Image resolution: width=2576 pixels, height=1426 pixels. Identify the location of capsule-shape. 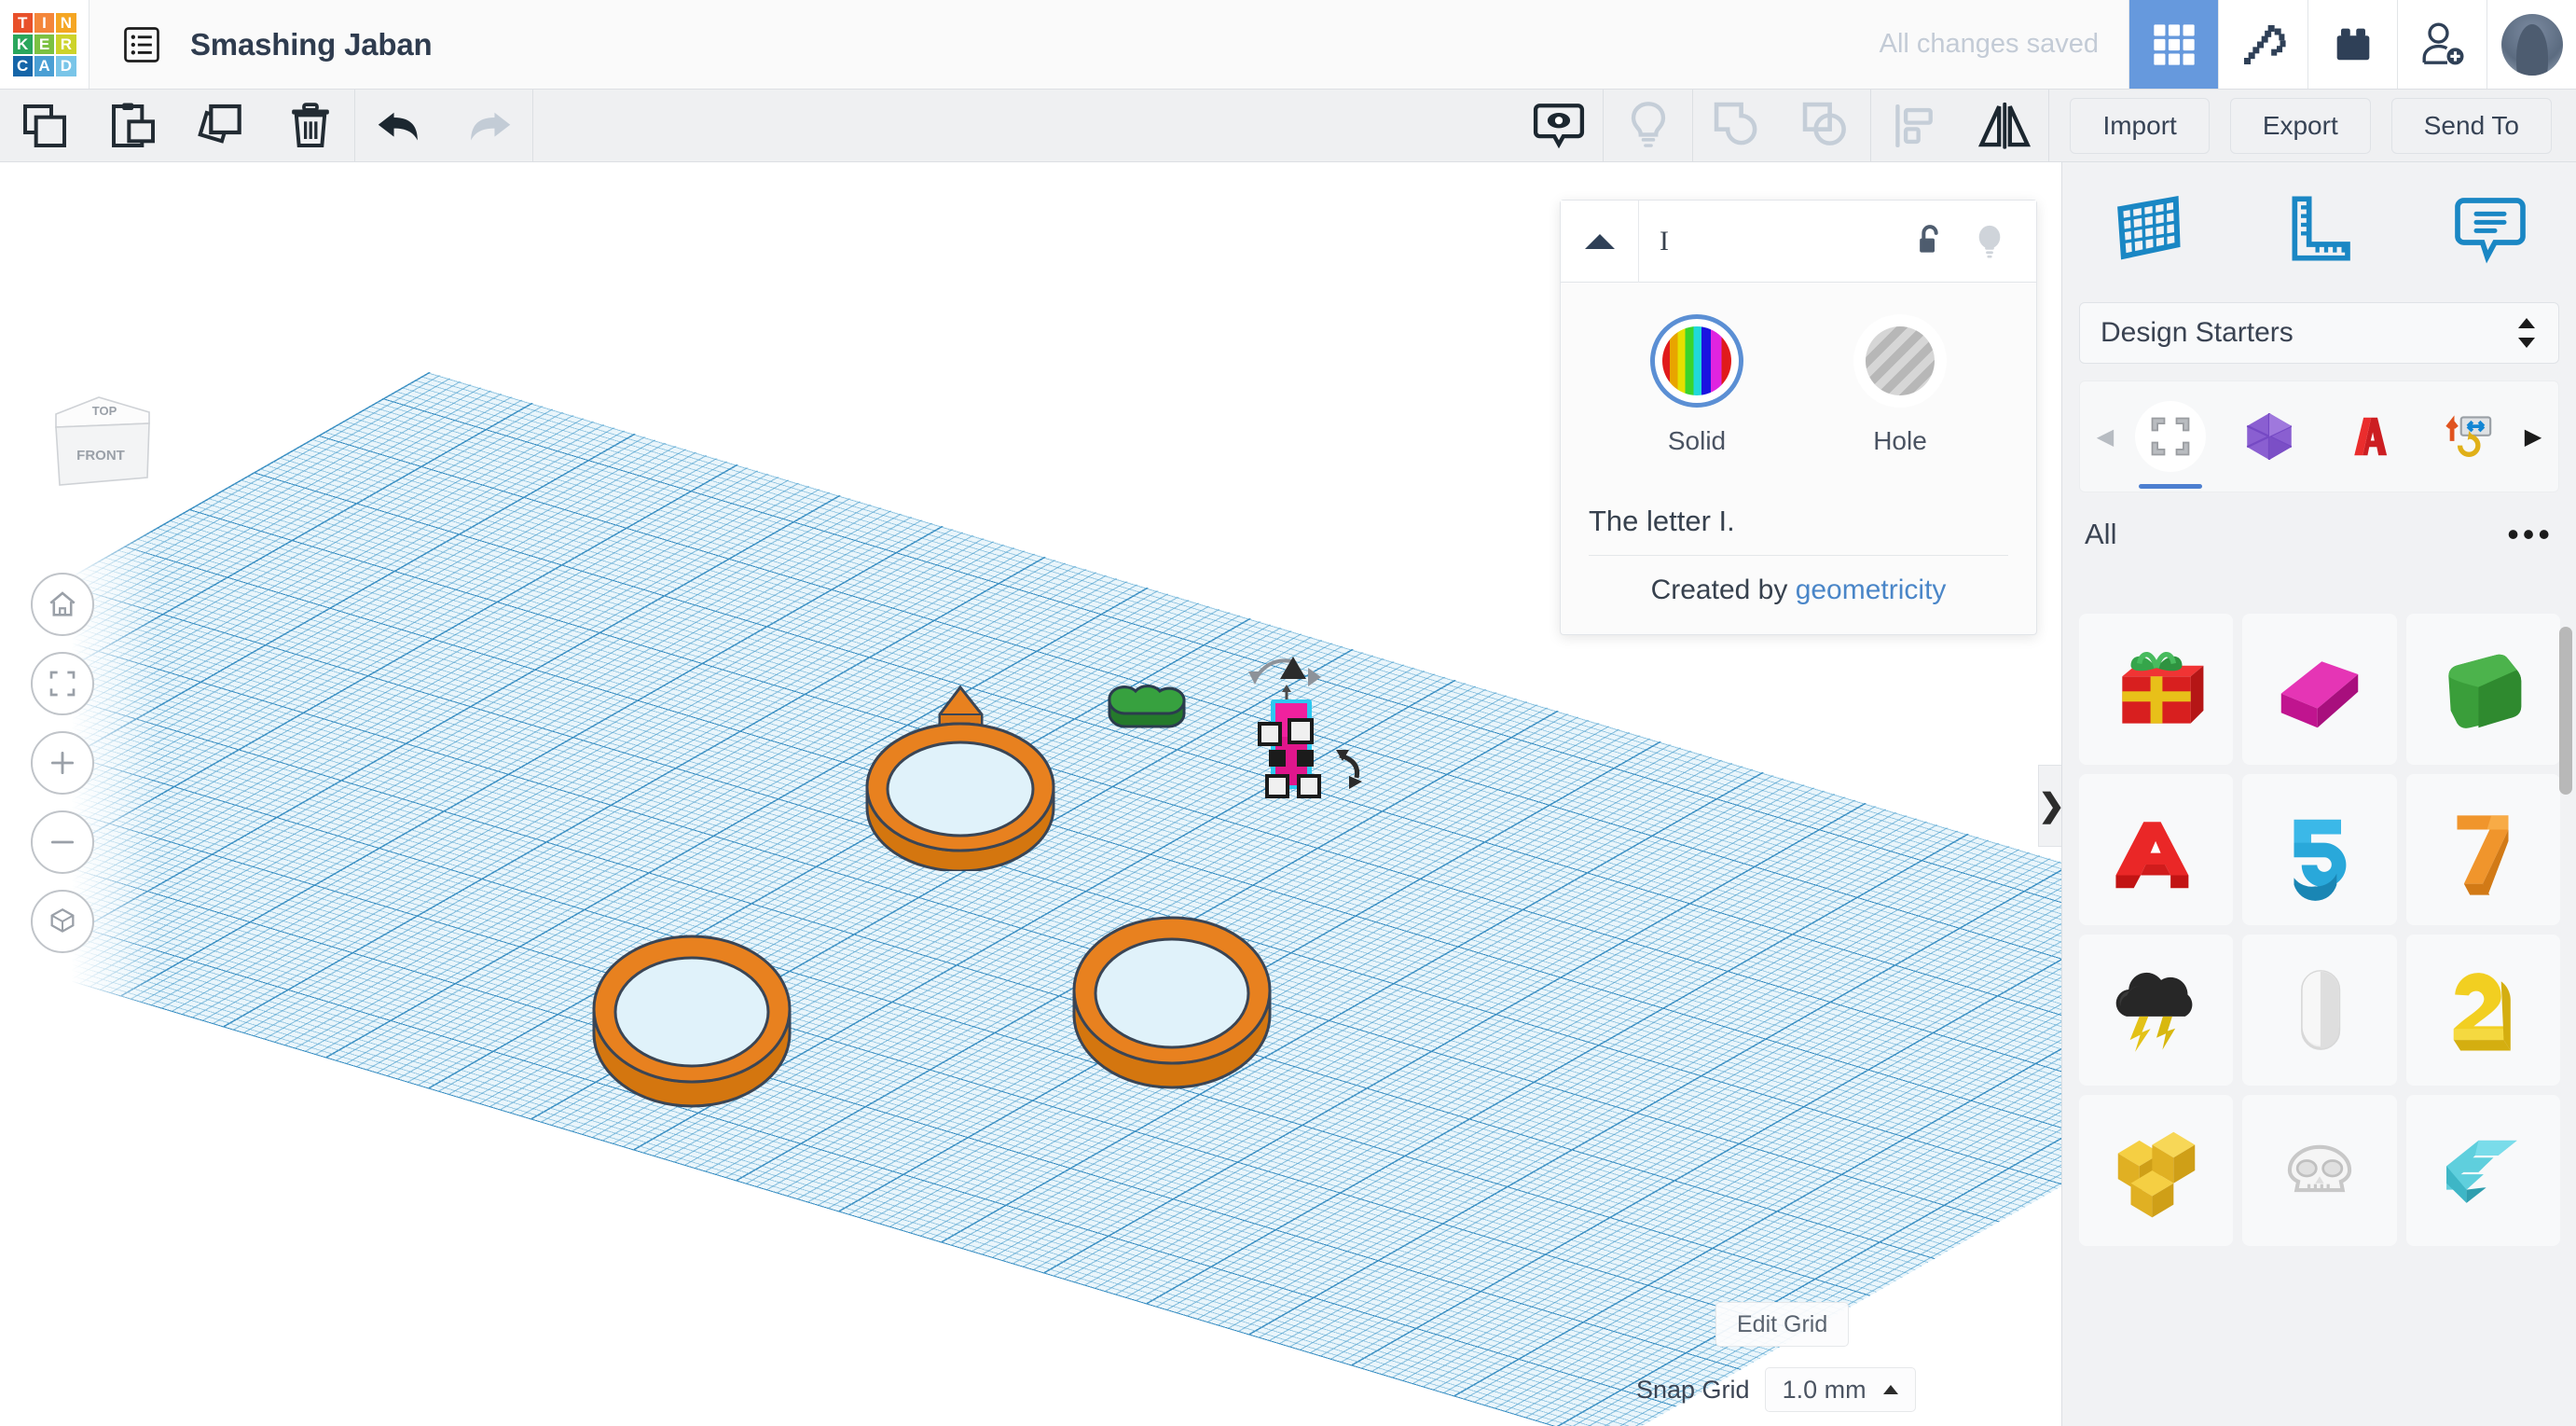
(2320, 1010).